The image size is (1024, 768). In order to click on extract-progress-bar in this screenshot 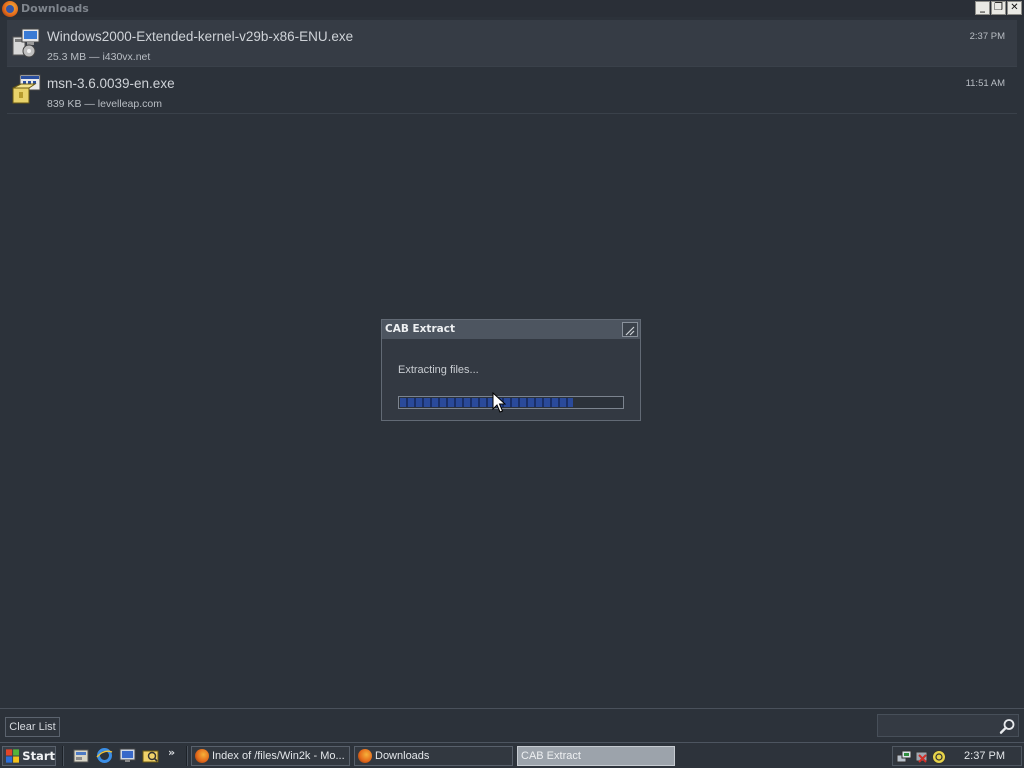, I will do `click(511, 402)`.